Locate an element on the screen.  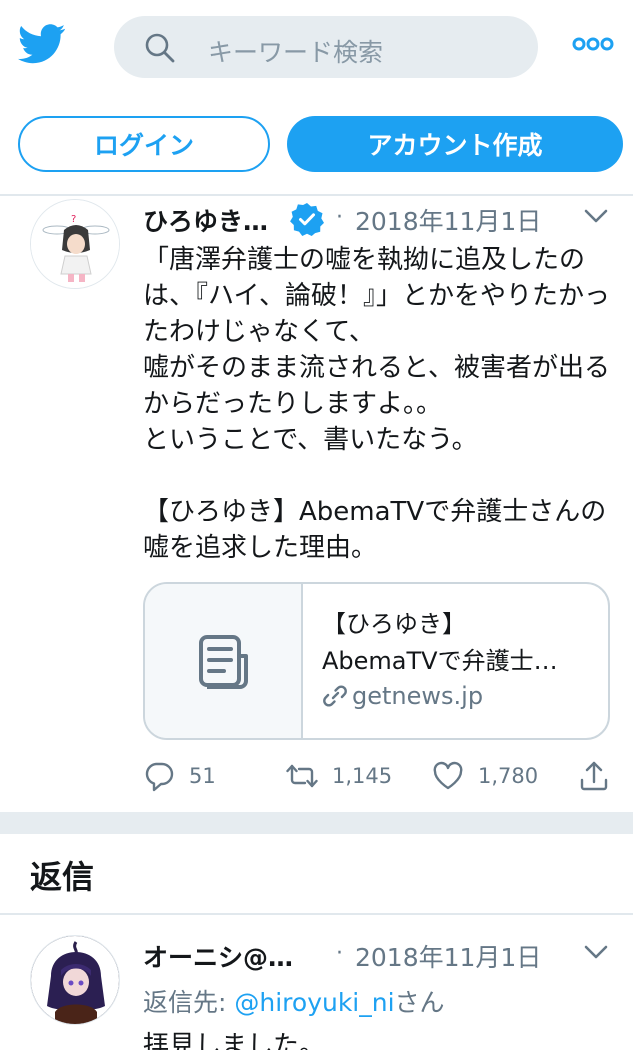
more-dots-icon is located at coordinates (593, 44).